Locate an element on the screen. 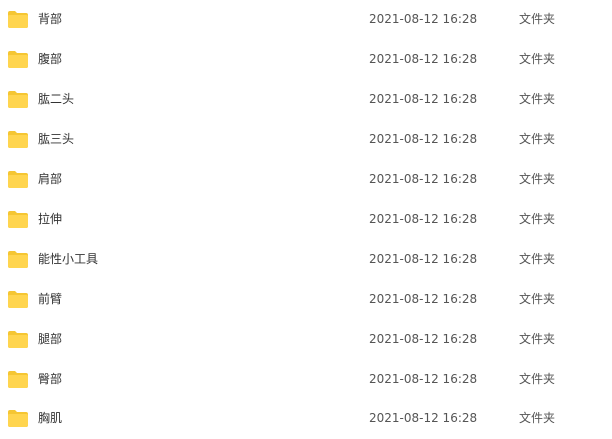 The width and height of the screenshot is (612, 439). file-name: 臀部 is located at coordinates (50, 379).